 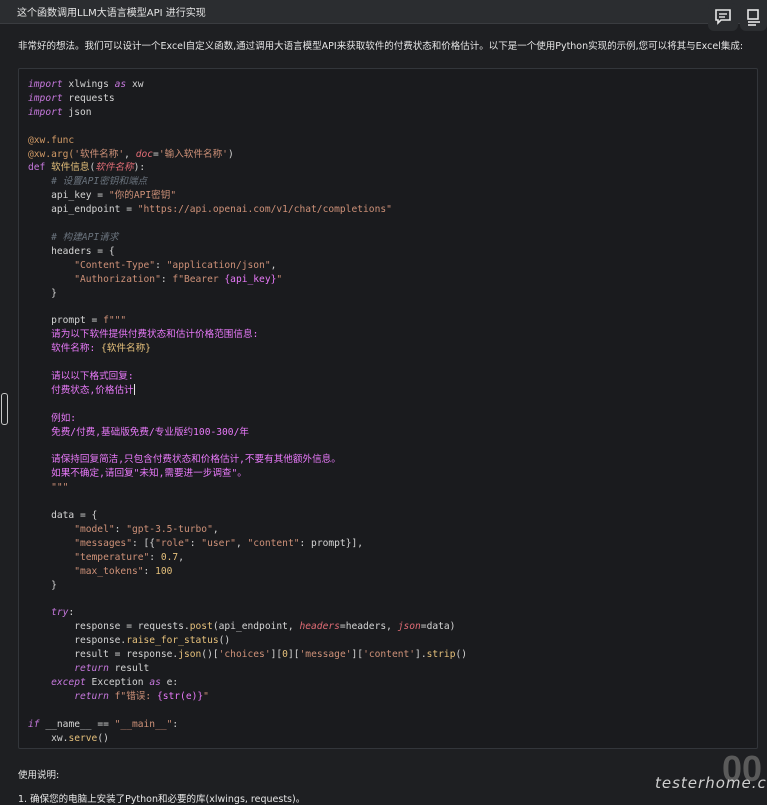 I want to click on scroll-handle, so click(x=4, y=409).